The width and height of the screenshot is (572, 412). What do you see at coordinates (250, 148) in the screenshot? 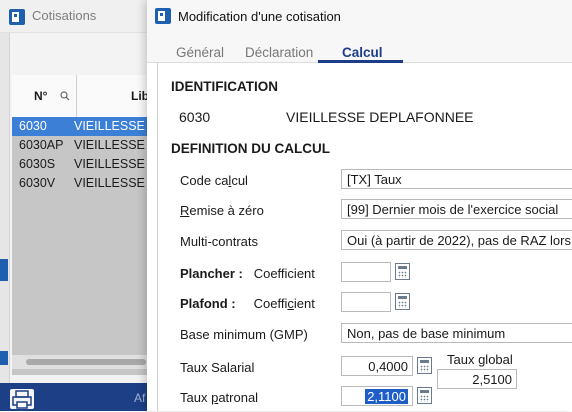
I see `definition-heading: DEFINITION DU CALCUL` at bounding box center [250, 148].